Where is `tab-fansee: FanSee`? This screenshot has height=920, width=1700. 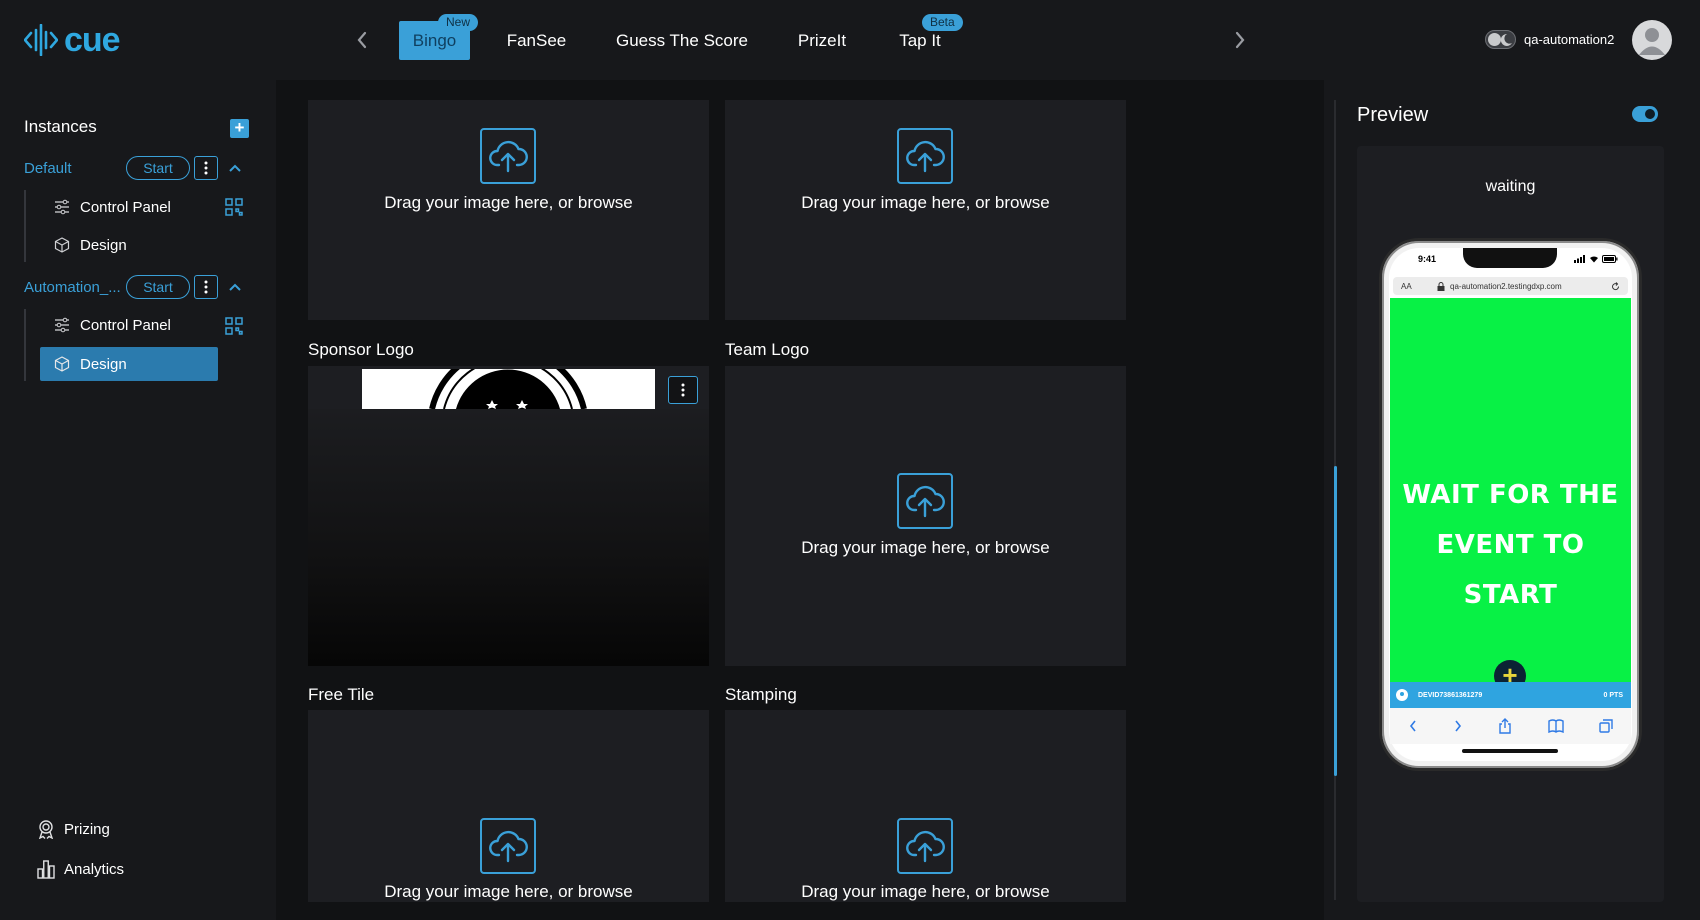
tab-fansee: FanSee is located at coordinates (536, 40).